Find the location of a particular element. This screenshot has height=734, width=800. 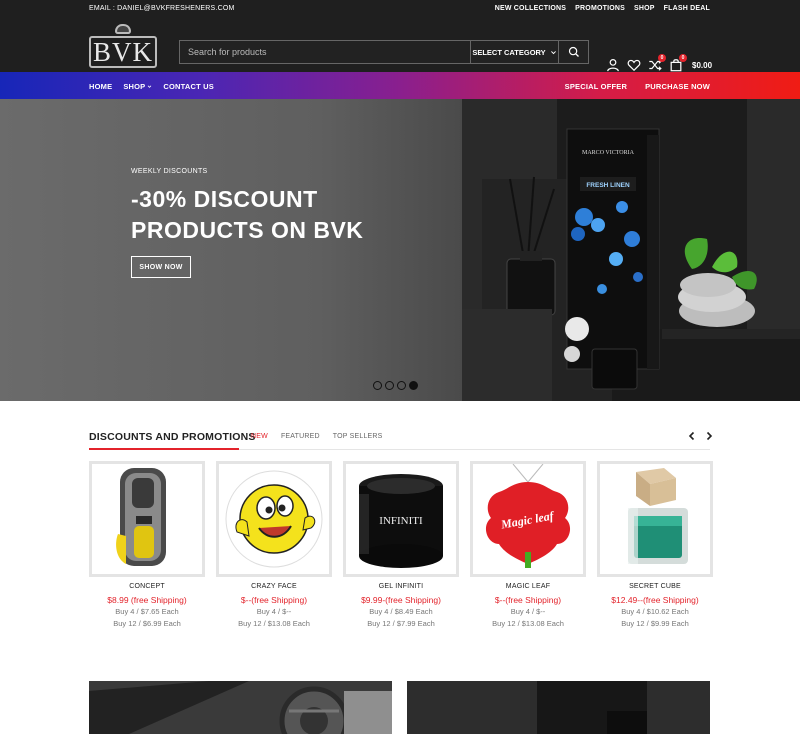

nav-contact-us: CONTACT US is located at coordinates (188, 86).